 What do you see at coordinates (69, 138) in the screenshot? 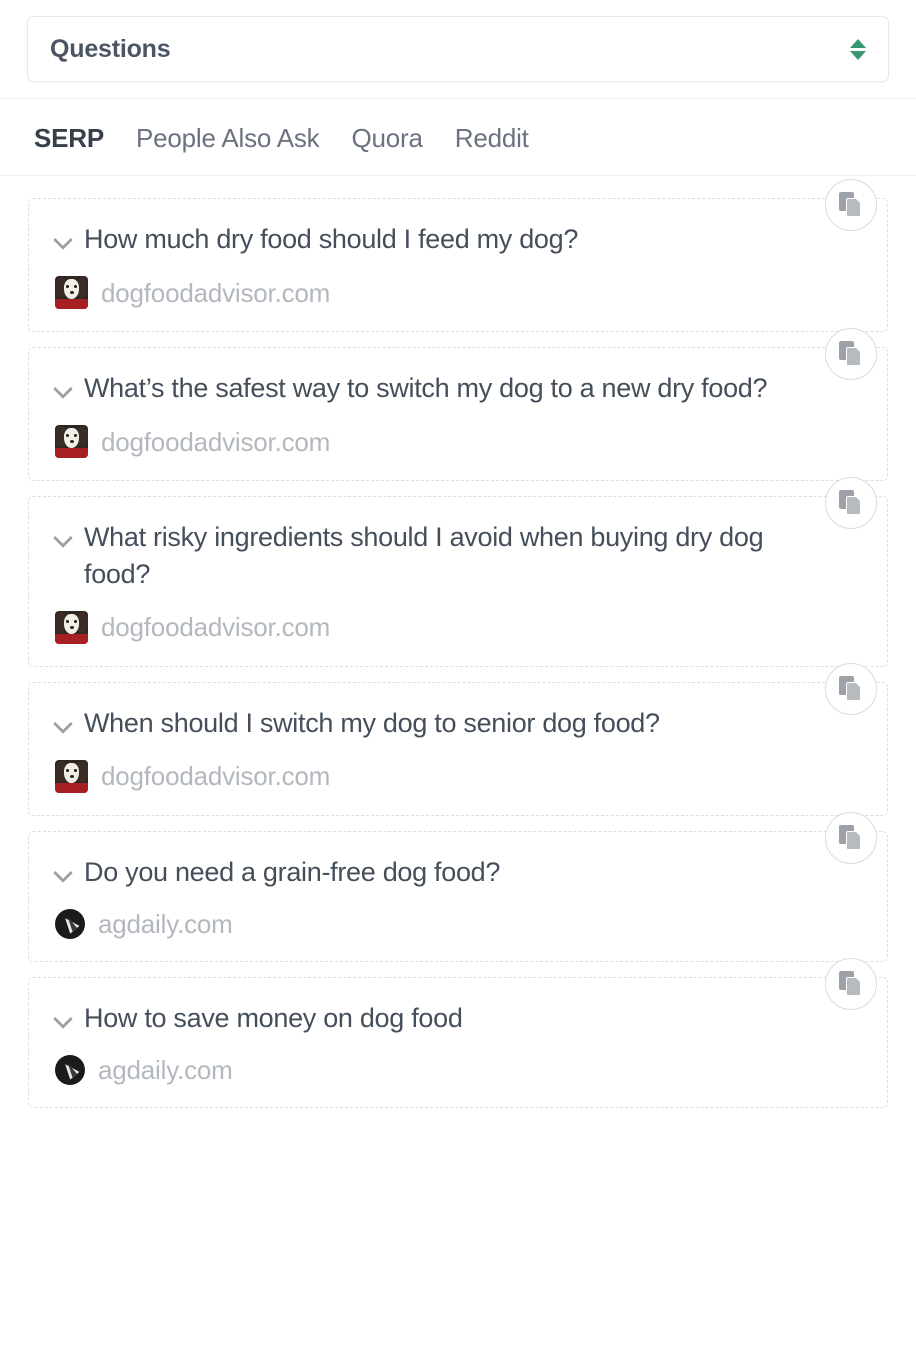
I see `tab-serp: SERP` at bounding box center [69, 138].